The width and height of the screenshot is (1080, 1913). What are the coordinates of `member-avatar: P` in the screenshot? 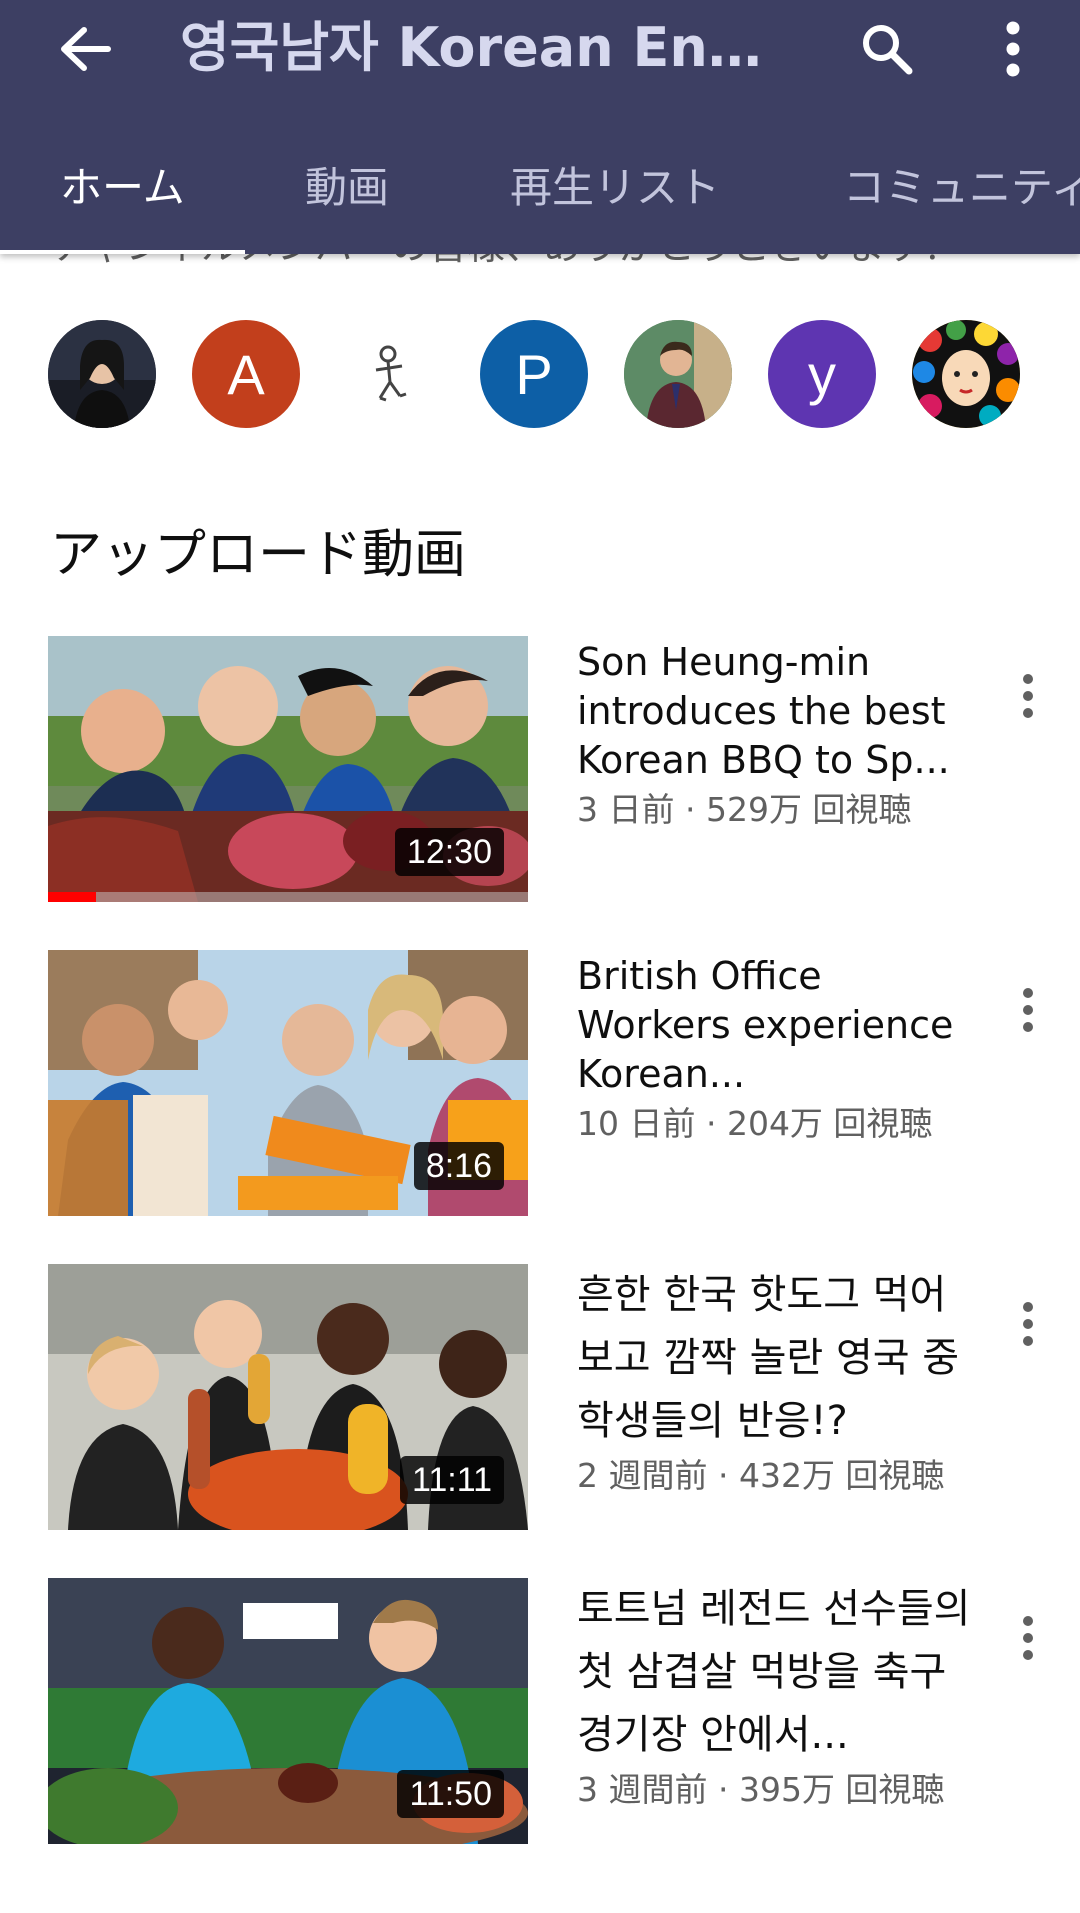 It's located at (534, 374).